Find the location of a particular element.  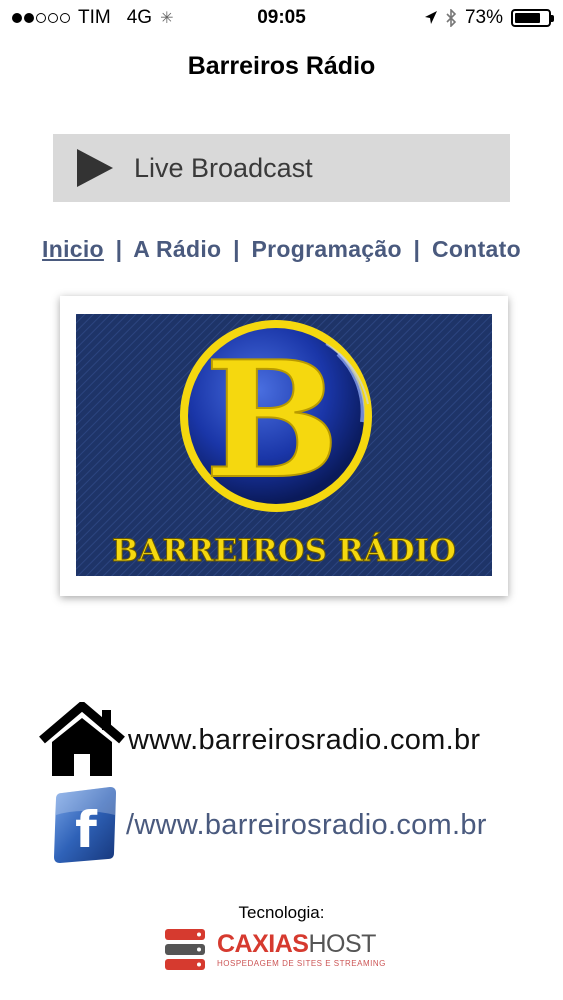

status-right: 73% is located at coordinates (489, 18).